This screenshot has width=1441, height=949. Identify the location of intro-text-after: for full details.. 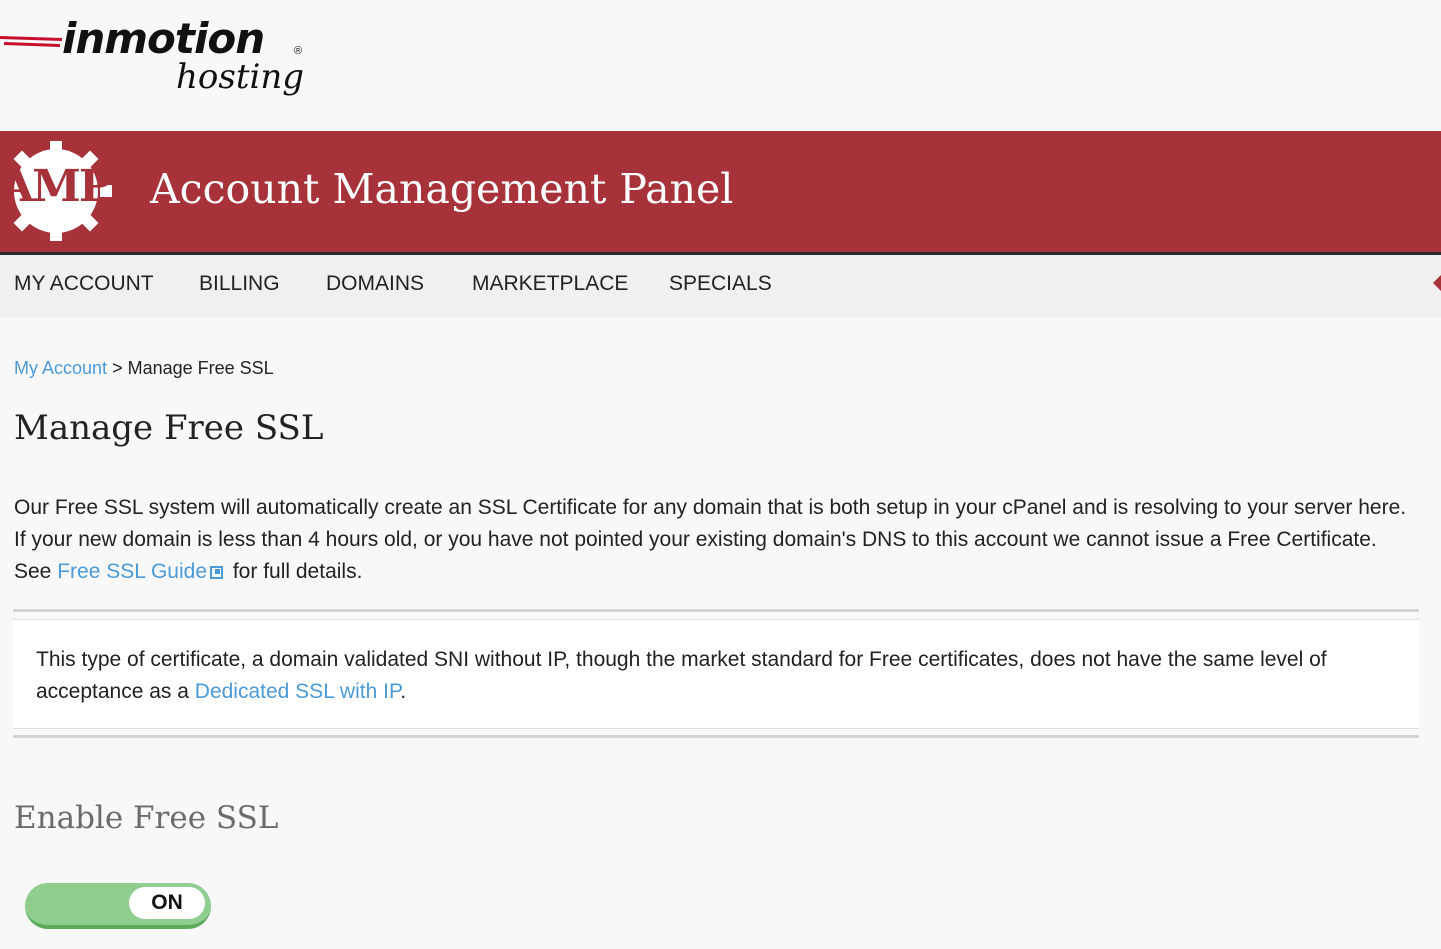
(295, 571).